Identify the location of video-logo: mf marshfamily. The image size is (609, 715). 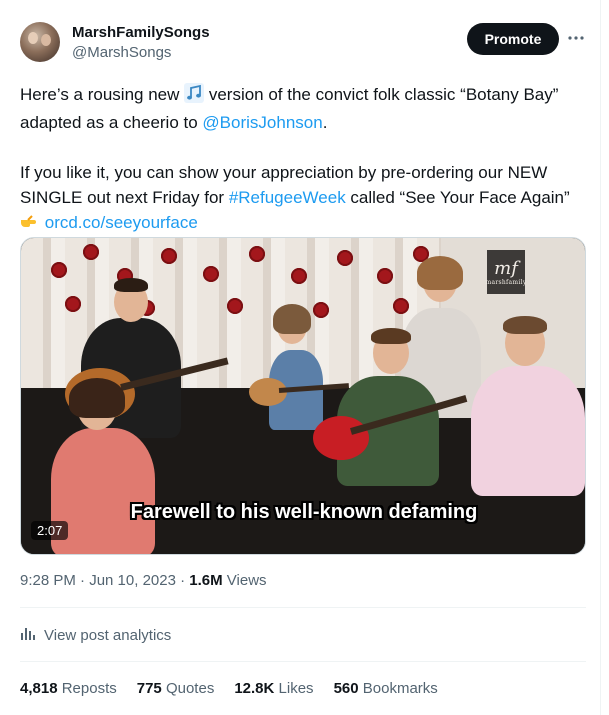
(506, 272).